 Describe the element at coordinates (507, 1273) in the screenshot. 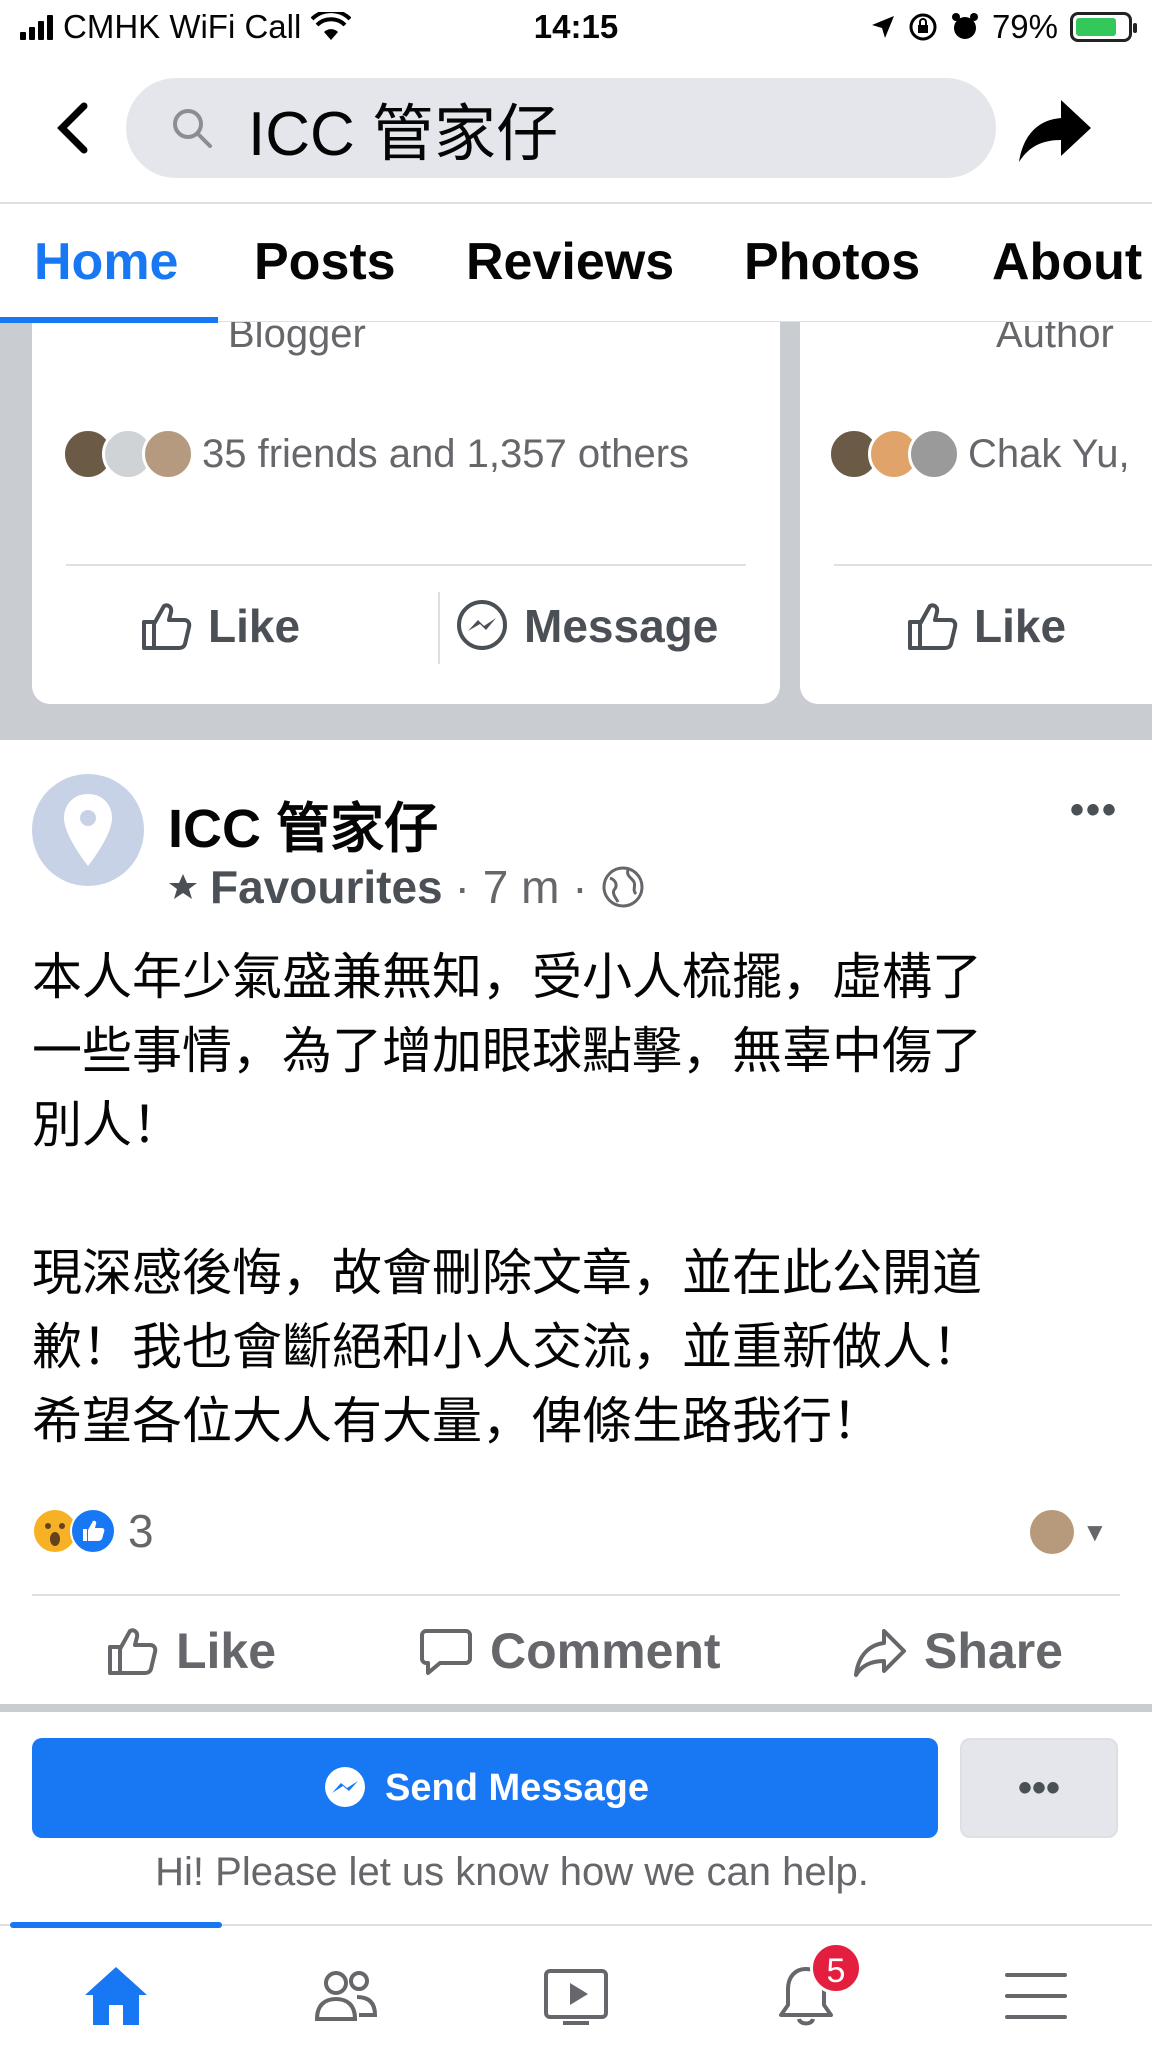

I see `post-line: 現深感後悔，故會刪除文章，並在此公開道` at that location.